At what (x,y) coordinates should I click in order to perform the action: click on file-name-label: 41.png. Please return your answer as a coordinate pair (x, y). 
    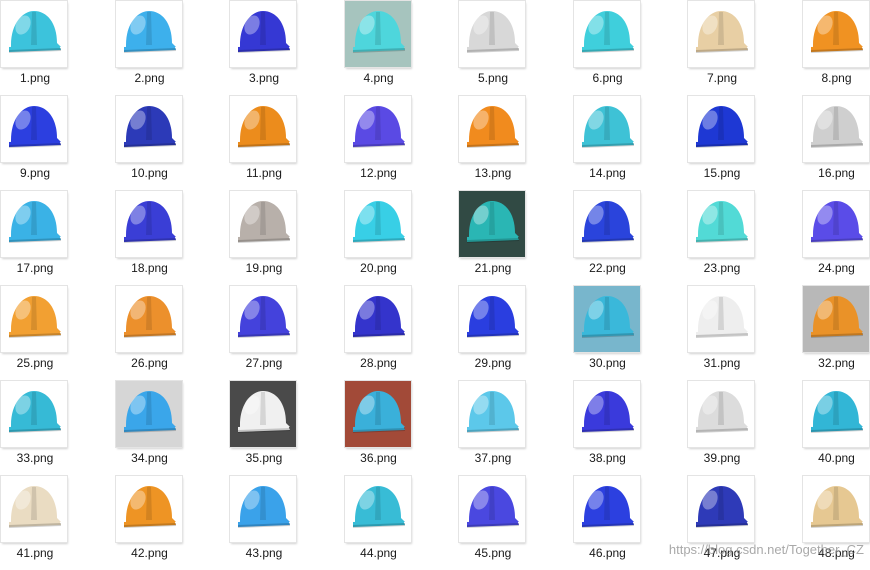
    Looking at the image, I should click on (46, 553).